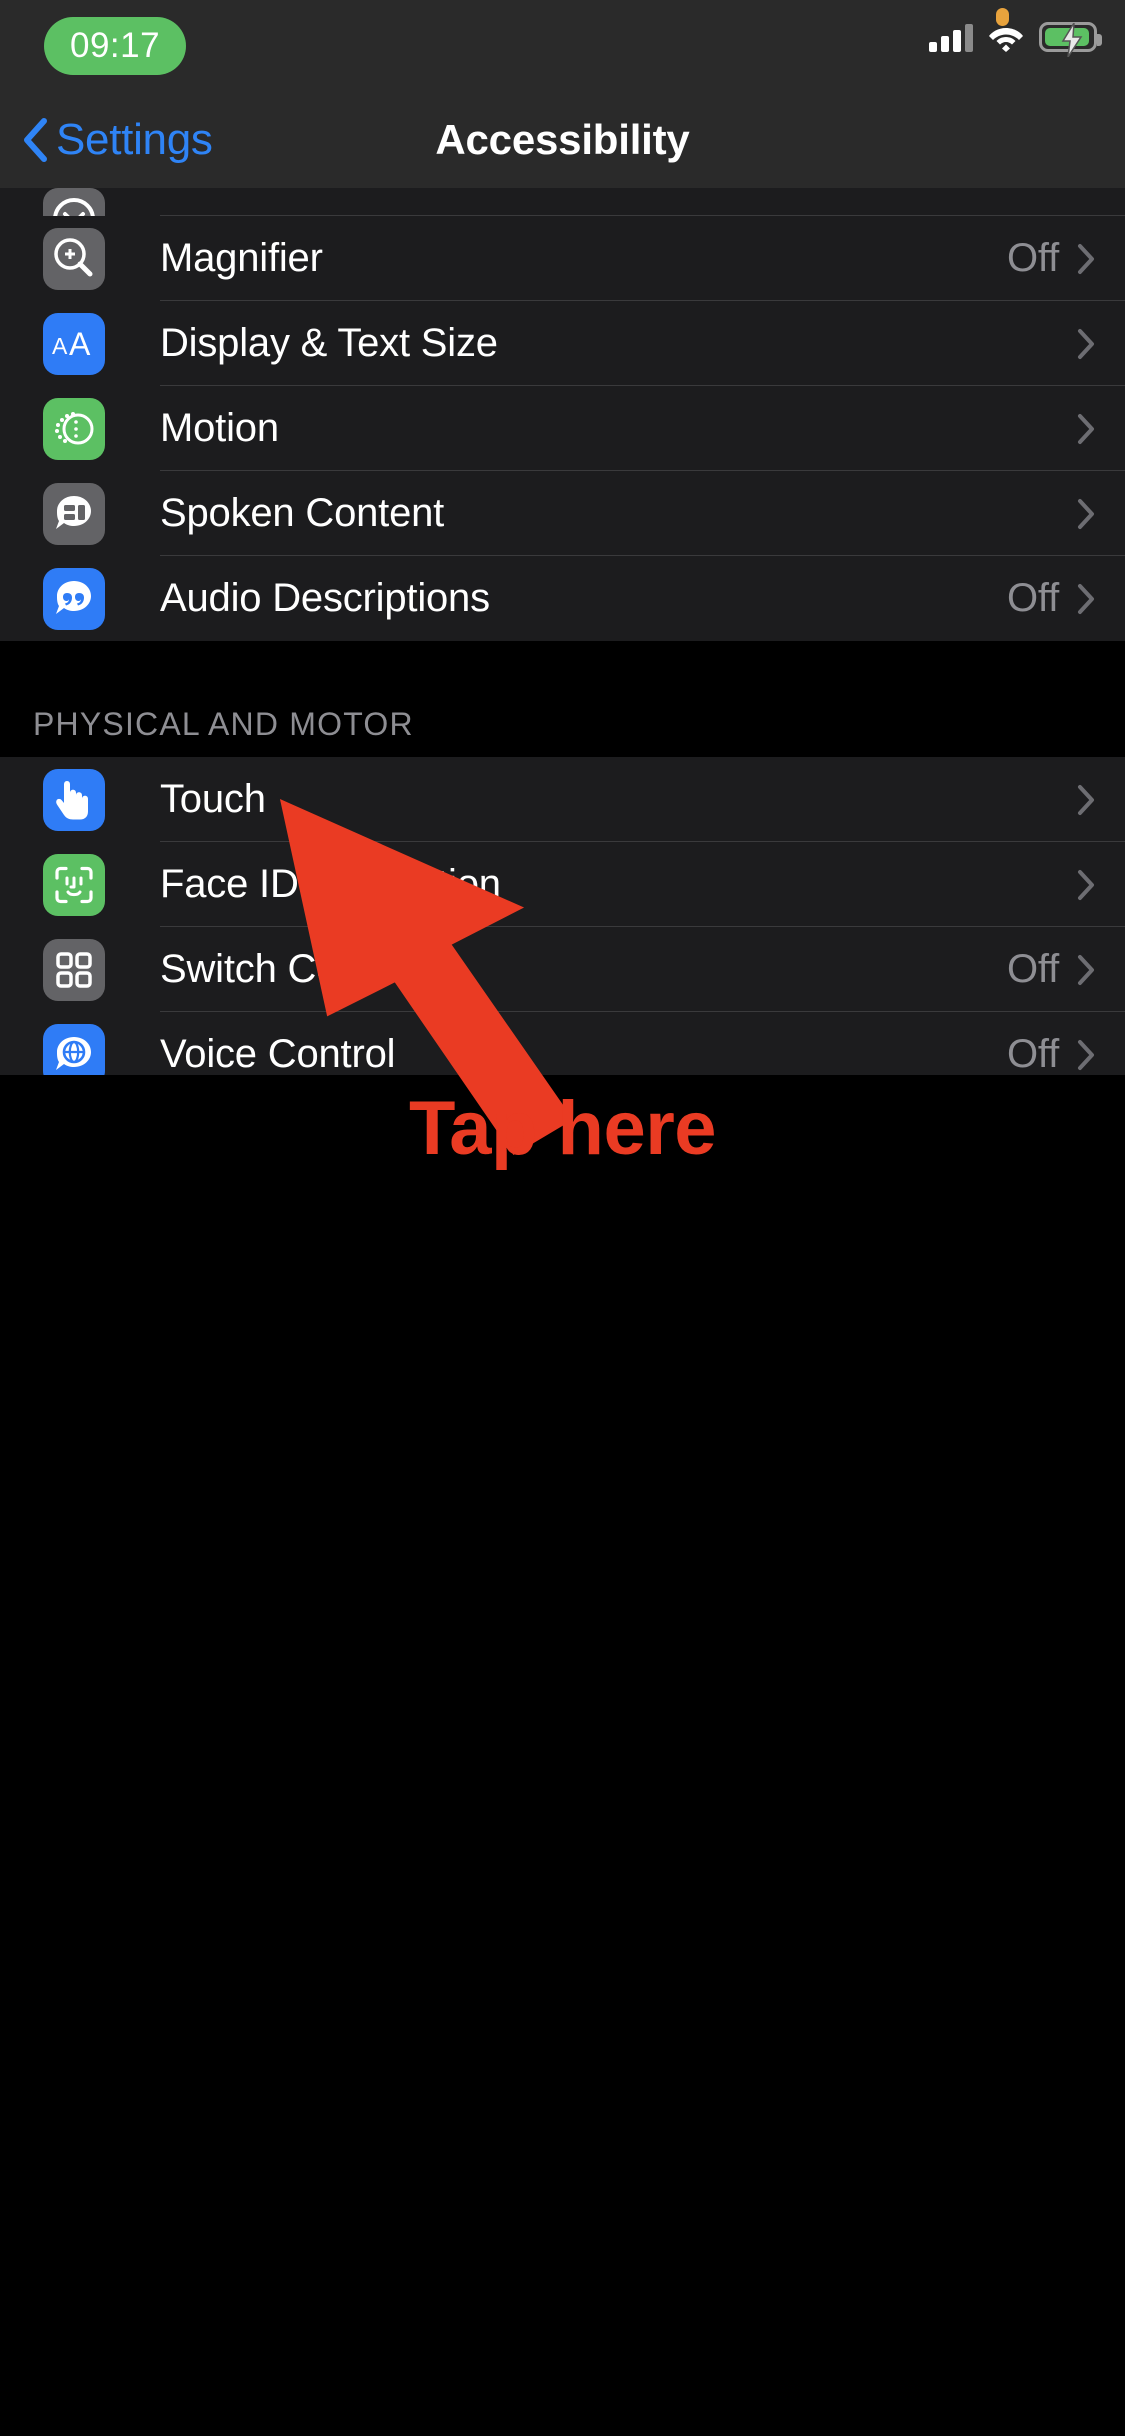  Describe the element at coordinates (241, 258) in the screenshot. I see `list-item-label: Magnifier` at that location.